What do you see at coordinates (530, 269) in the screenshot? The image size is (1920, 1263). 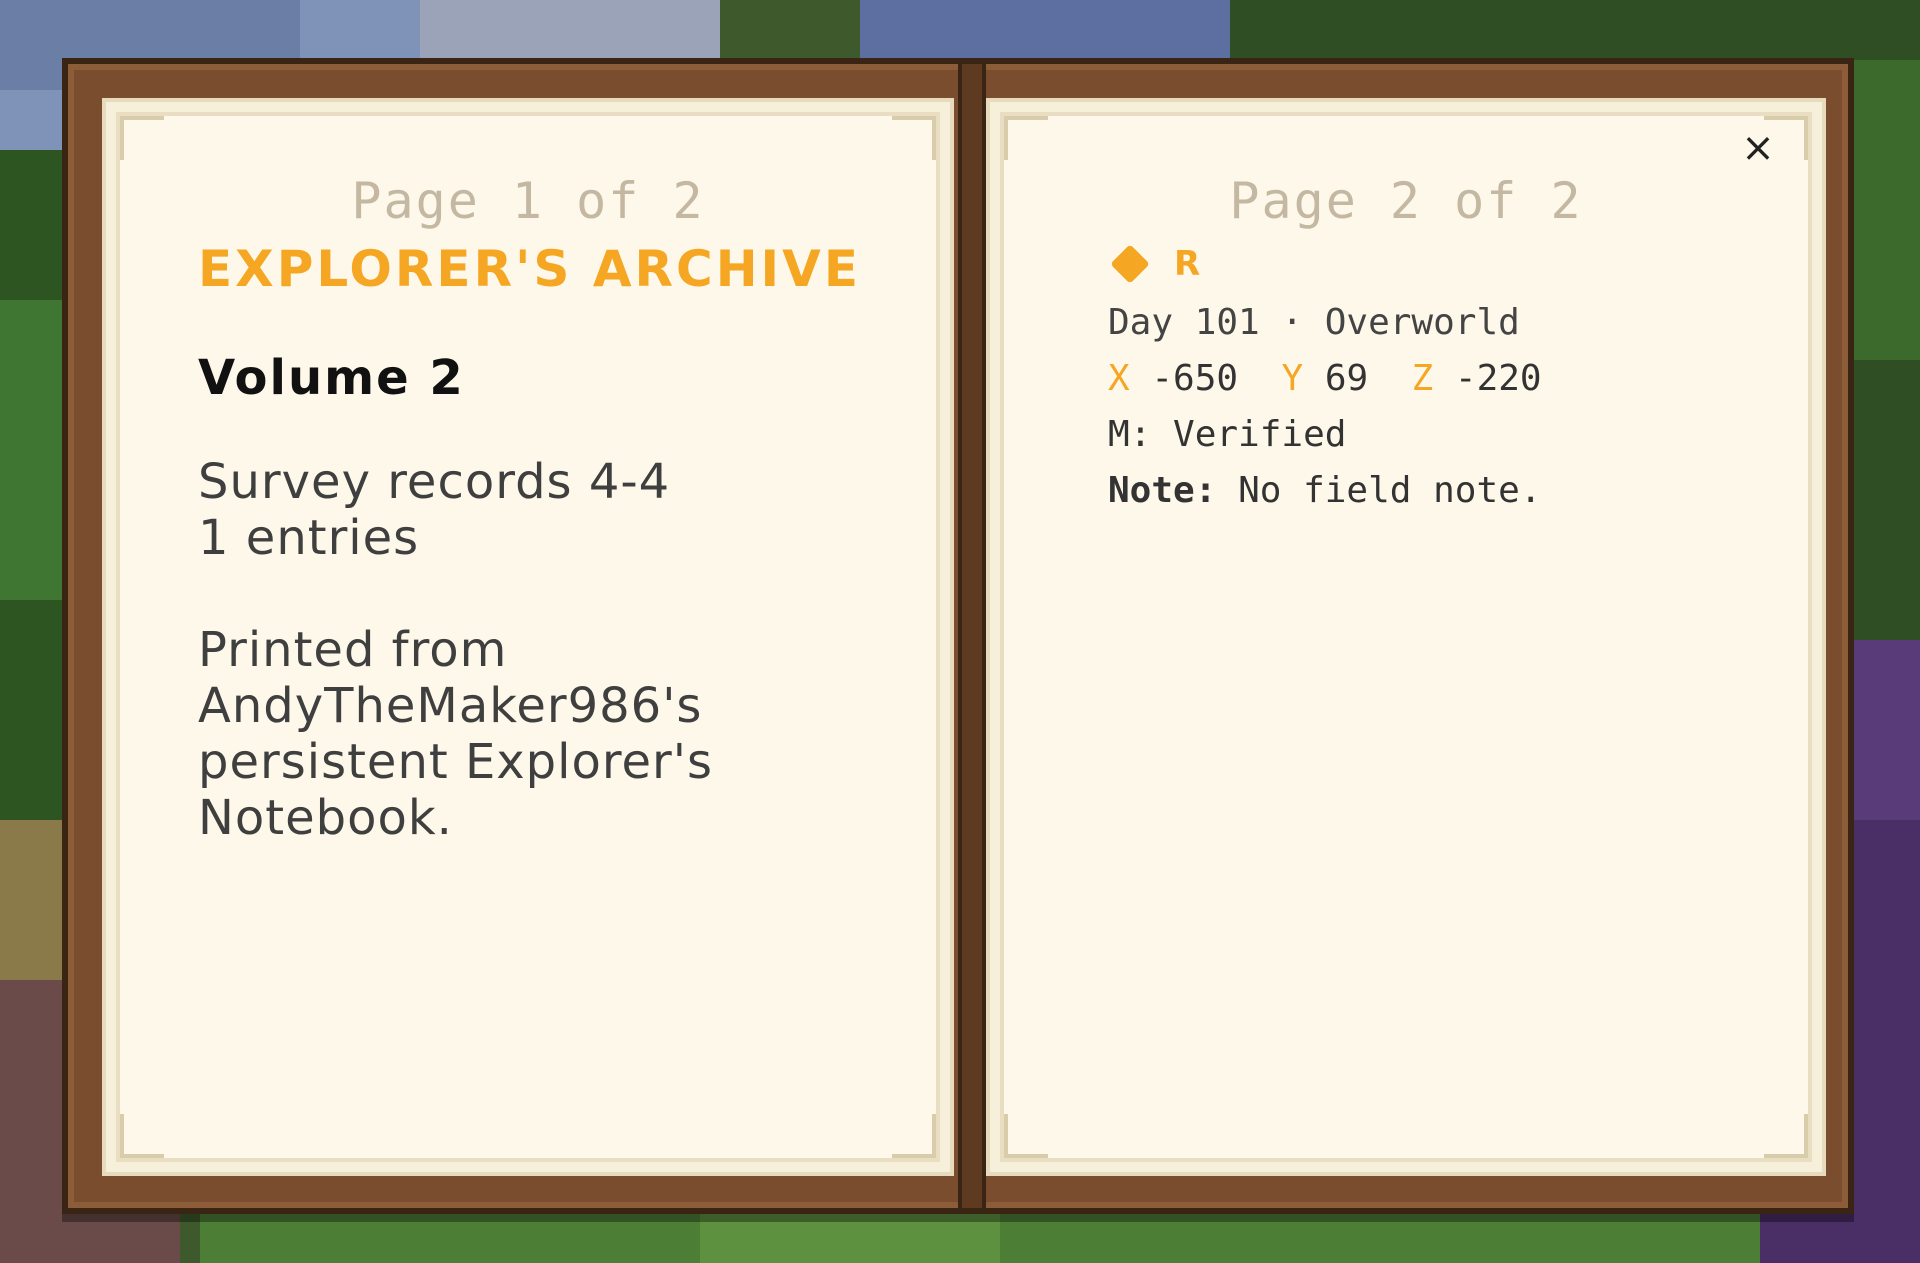 I see `archive-title: EXPLORER'S ARCHIVE` at bounding box center [530, 269].